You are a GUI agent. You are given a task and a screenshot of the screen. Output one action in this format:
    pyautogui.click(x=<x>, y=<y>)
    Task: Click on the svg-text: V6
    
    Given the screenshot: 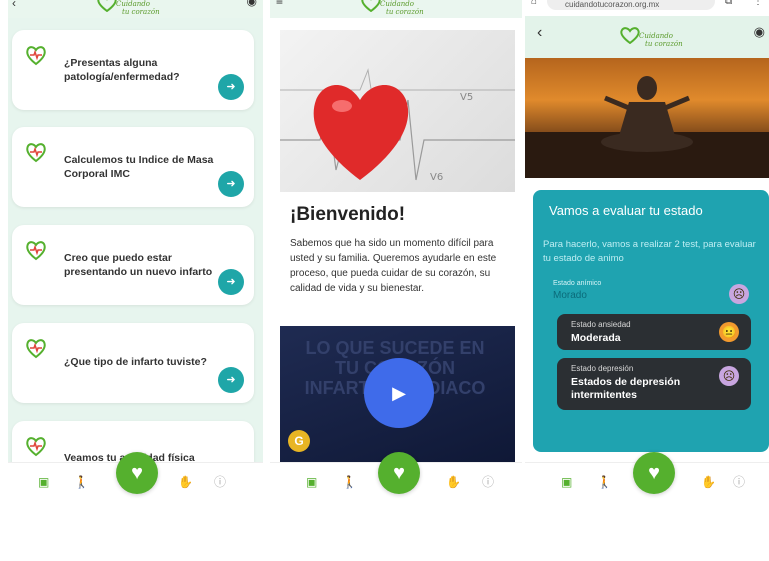 What is the action you would take?
    pyautogui.click(x=436, y=177)
    